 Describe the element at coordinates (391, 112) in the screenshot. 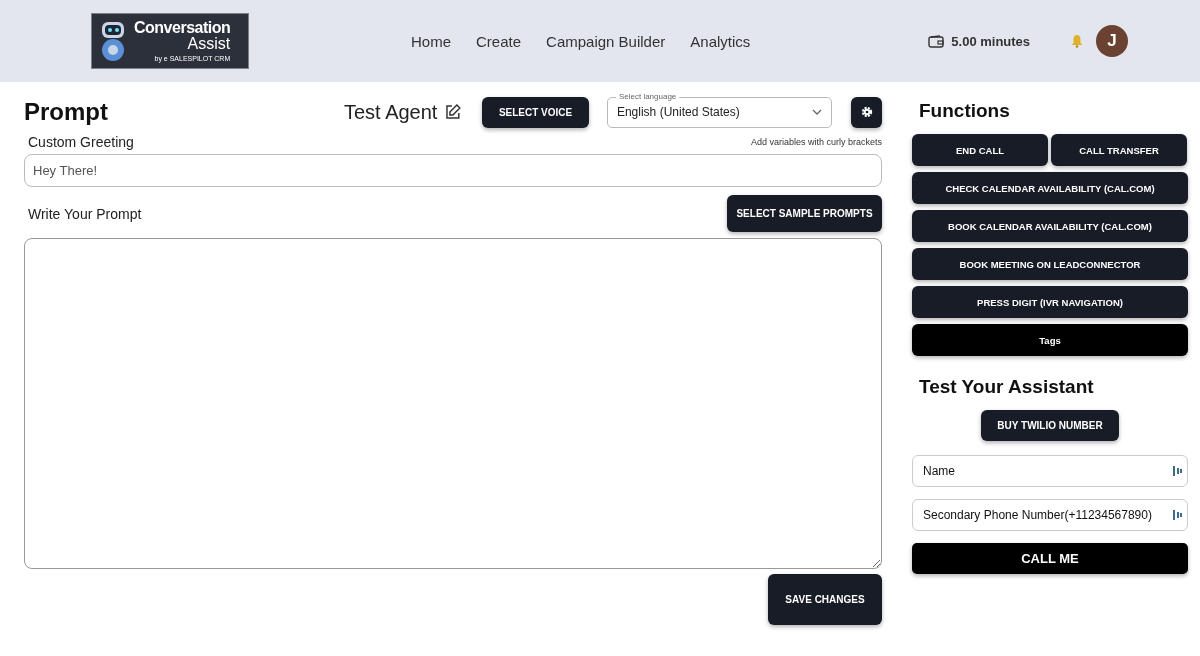

I see `agent-name: Test Agent` at that location.